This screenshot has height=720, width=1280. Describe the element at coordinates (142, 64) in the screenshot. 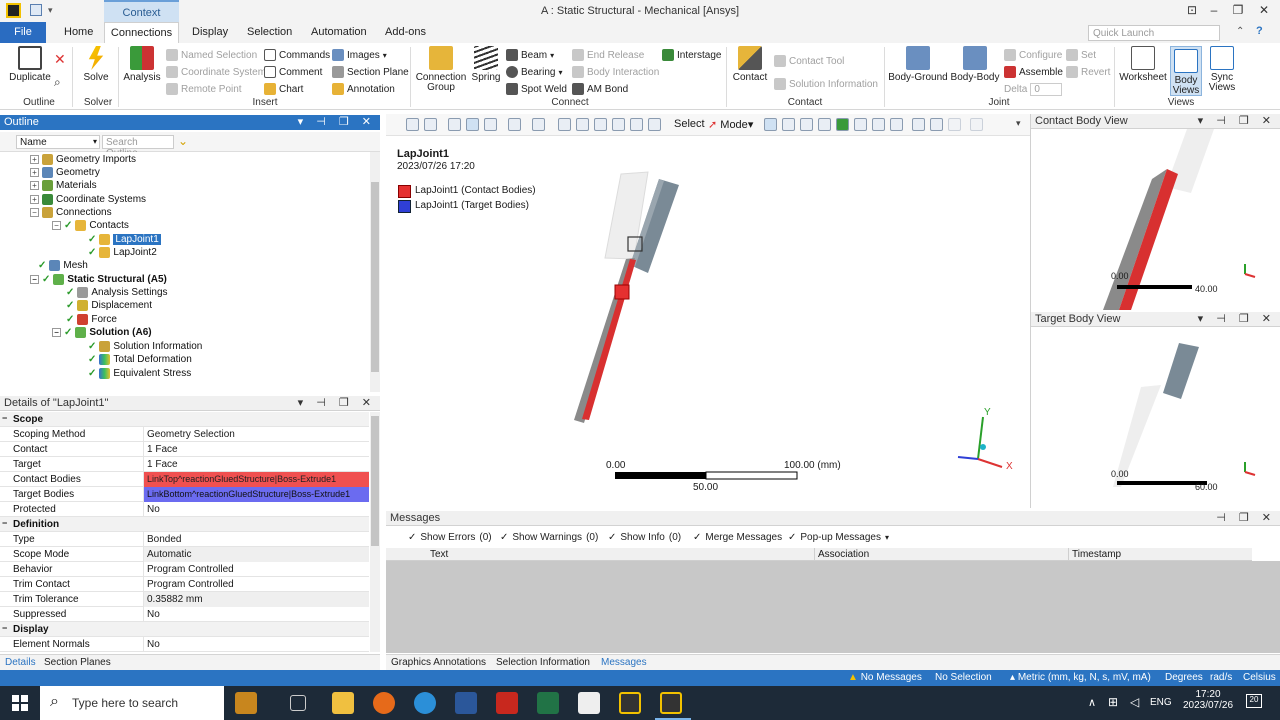

I see `analysis-button: Analysis` at that location.